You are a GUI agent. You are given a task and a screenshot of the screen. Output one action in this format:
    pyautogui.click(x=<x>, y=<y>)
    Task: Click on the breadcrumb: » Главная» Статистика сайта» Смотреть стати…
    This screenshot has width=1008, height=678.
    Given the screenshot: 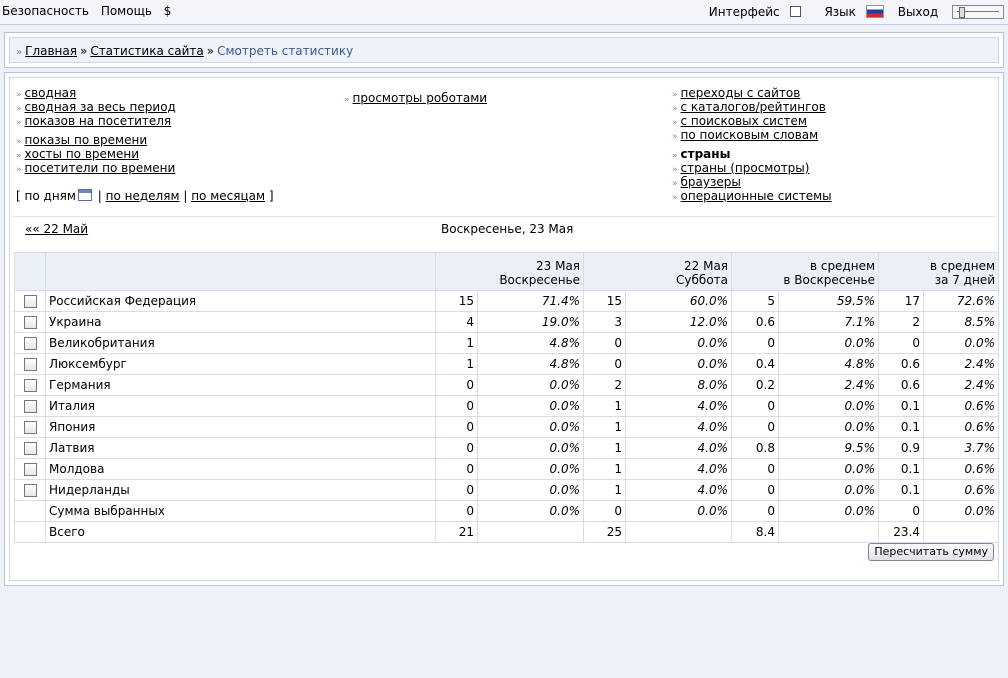 What is the action you would take?
    pyautogui.click(x=184, y=51)
    